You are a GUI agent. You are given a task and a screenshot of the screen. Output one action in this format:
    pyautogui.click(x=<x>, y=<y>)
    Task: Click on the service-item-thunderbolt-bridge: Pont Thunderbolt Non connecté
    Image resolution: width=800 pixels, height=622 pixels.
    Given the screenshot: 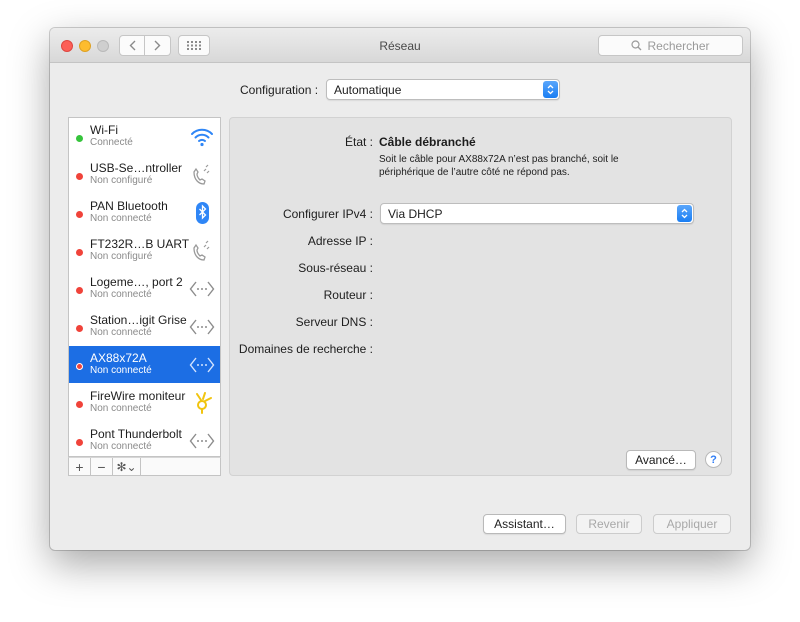 What is the action you would take?
    pyautogui.click(x=144, y=440)
    